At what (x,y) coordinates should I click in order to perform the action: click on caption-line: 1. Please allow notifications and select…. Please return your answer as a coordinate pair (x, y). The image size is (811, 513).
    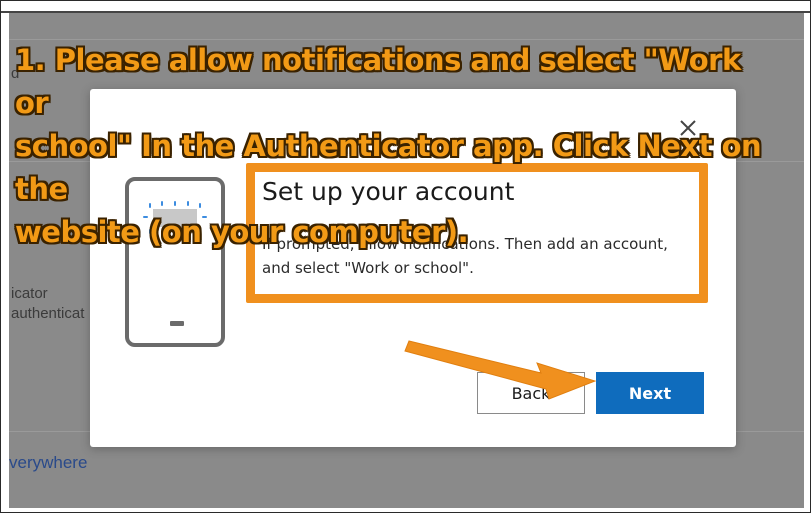
    Looking at the image, I should click on (378, 81).